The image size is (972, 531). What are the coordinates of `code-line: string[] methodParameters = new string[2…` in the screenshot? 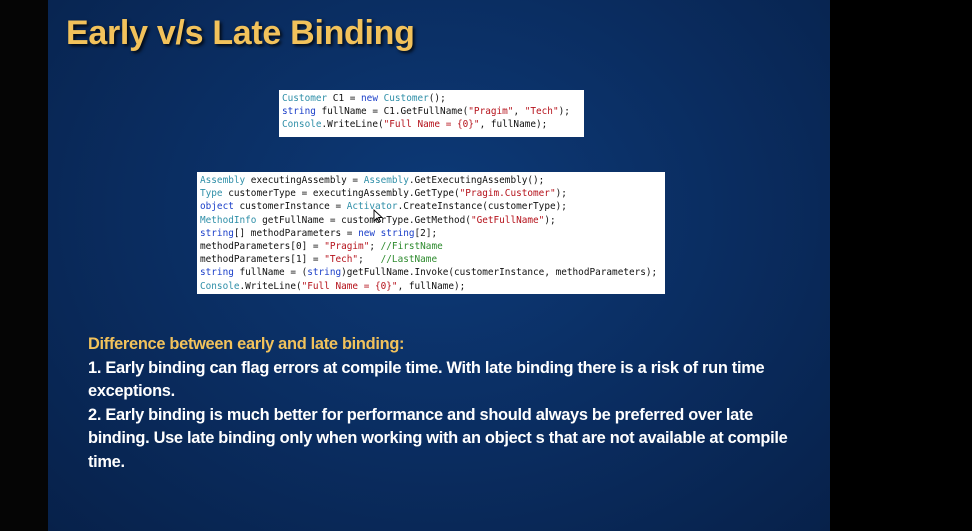 It's located at (319, 233).